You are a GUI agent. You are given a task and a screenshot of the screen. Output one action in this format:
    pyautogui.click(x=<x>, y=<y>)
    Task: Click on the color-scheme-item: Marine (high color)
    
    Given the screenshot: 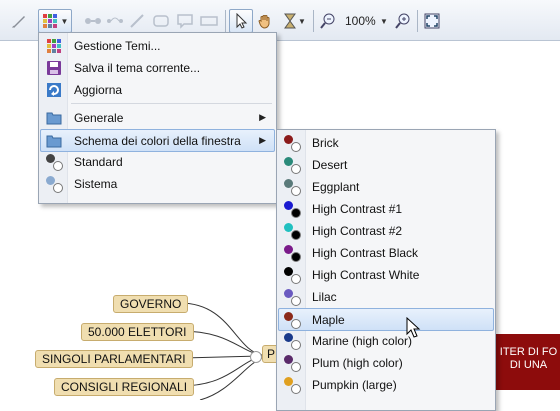 What is the action you would take?
    pyautogui.click(x=386, y=340)
    